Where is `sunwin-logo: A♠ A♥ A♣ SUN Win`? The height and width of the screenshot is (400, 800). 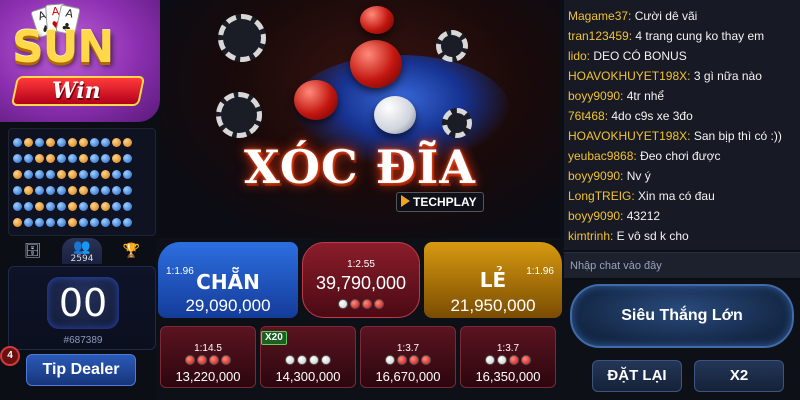
sunwin-logo: A♠ A♥ A♣ SUN Win is located at coordinates (80, 61).